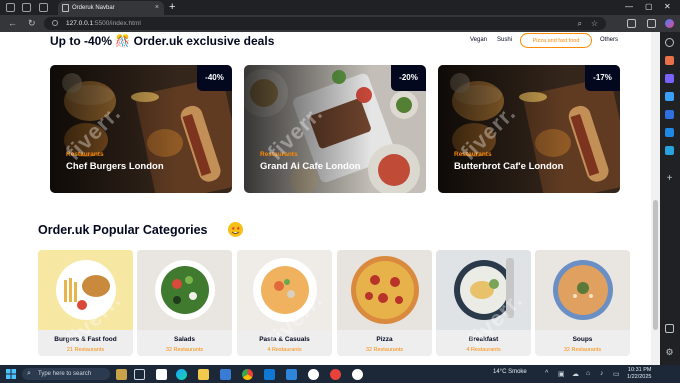 The height and width of the screenshot is (383, 680). I want to click on taskbar-search-placeholder: Type here to search, so click(65, 374).